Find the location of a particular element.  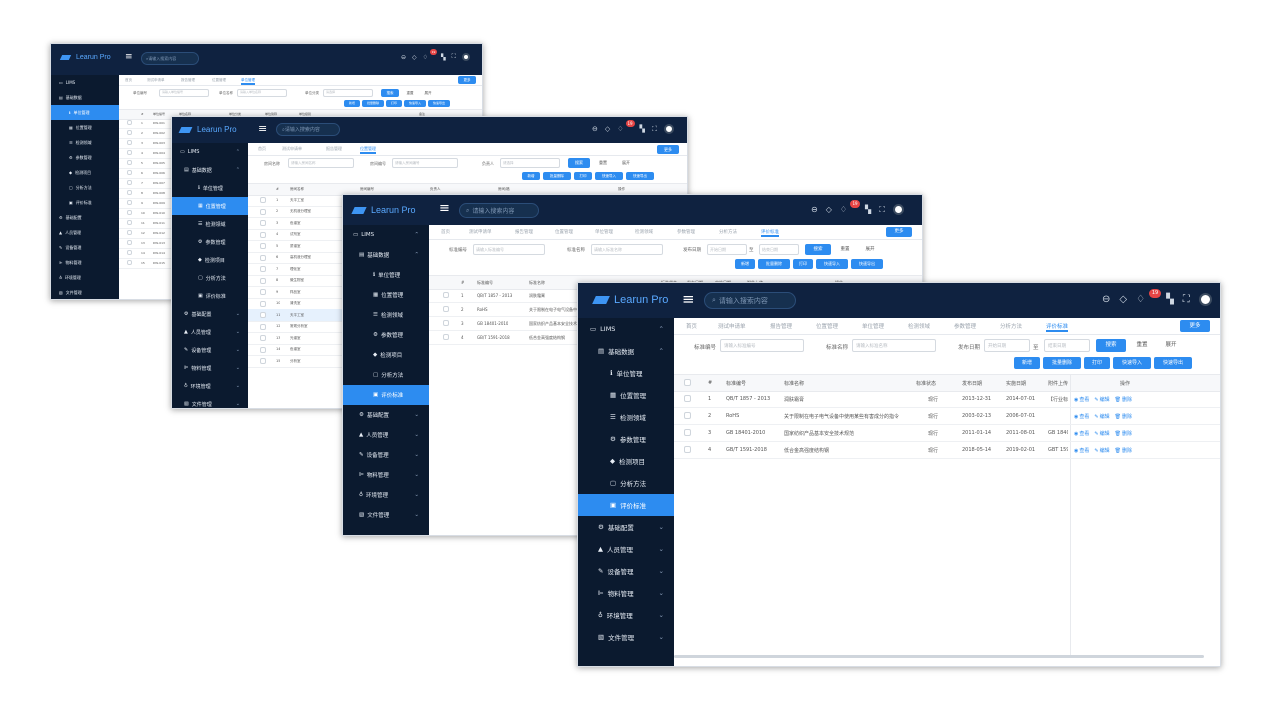

sidebar-group-config: ⚙ 基础配置 ⌄ is located at coordinates (210, 314).